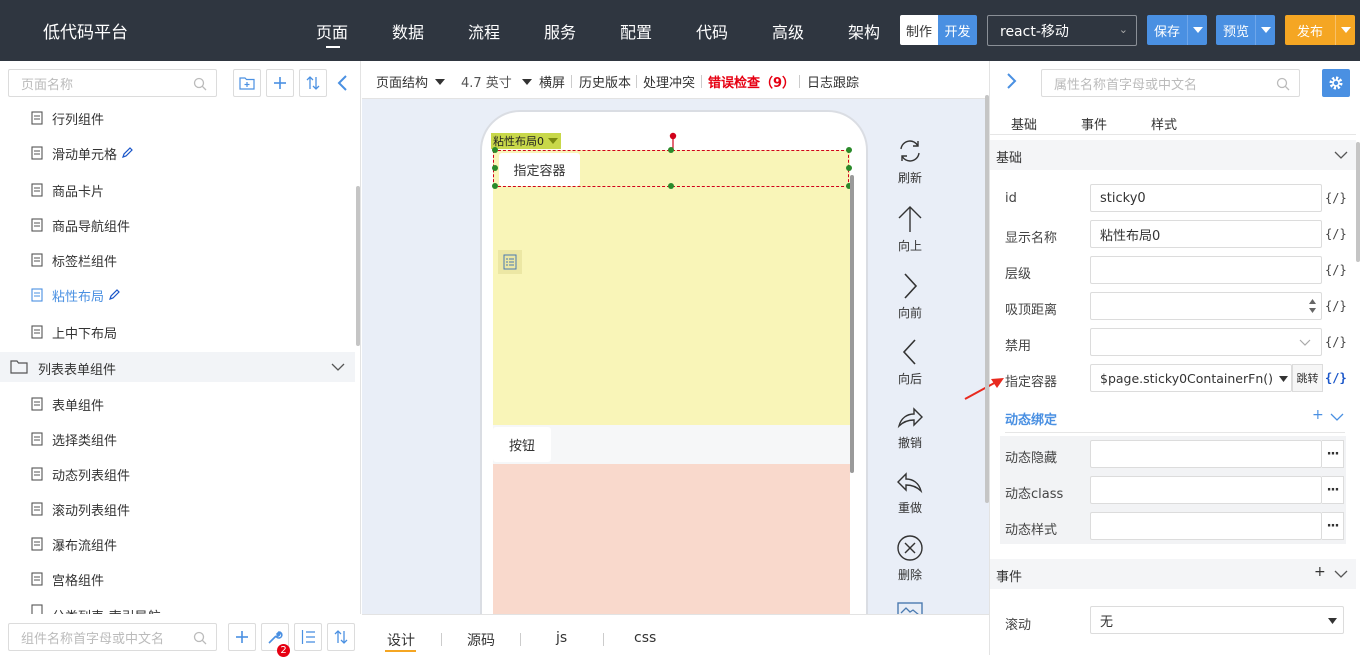 The height and width of the screenshot is (657, 1360). Describe the element at coordinates (80, 474) in the screenshot. I see `tree-item-dynamic-list: 动态列表组件` at that location.